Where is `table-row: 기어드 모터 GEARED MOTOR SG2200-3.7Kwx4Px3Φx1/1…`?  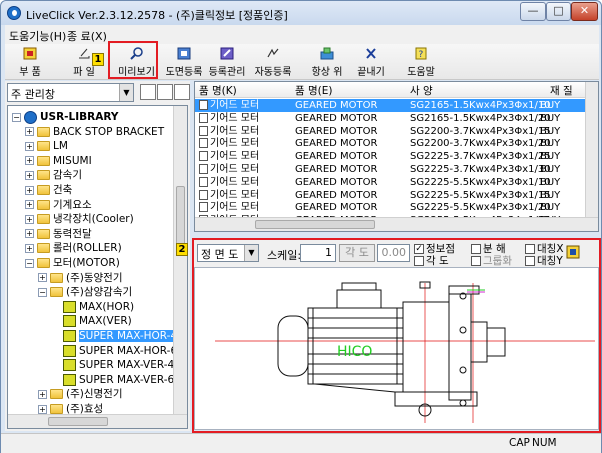 table-row: 기어드 모터 GEARED MOTOR SG2200-3.7Kwx4Px3Φx1/1… is located at coordinates (390, 131).